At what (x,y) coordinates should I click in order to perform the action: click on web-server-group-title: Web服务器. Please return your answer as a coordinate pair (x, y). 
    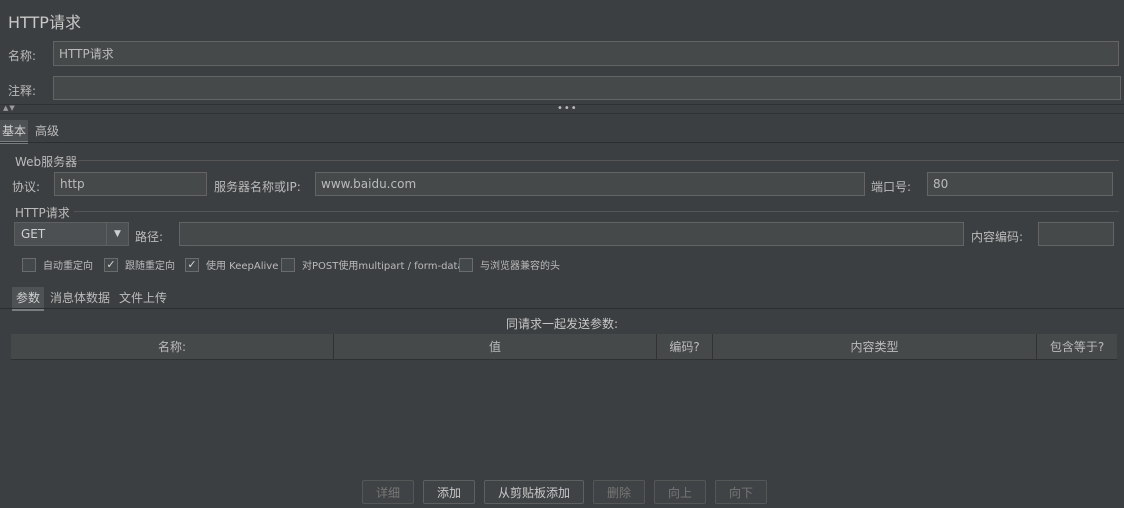
    Looking at the image, I should click on (46, 162).